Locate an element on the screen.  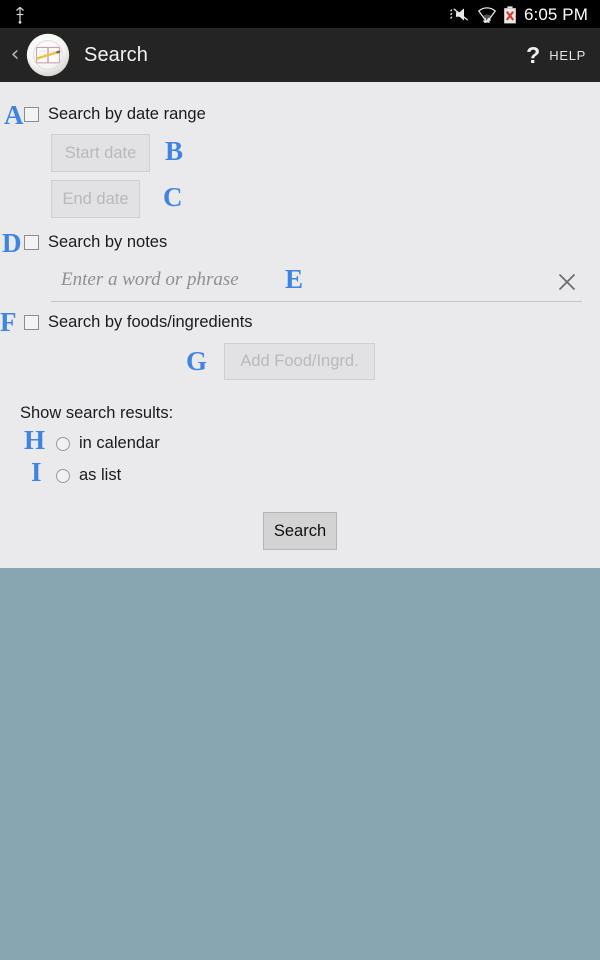
annotation-d: D is located at coordinates (12, 243).